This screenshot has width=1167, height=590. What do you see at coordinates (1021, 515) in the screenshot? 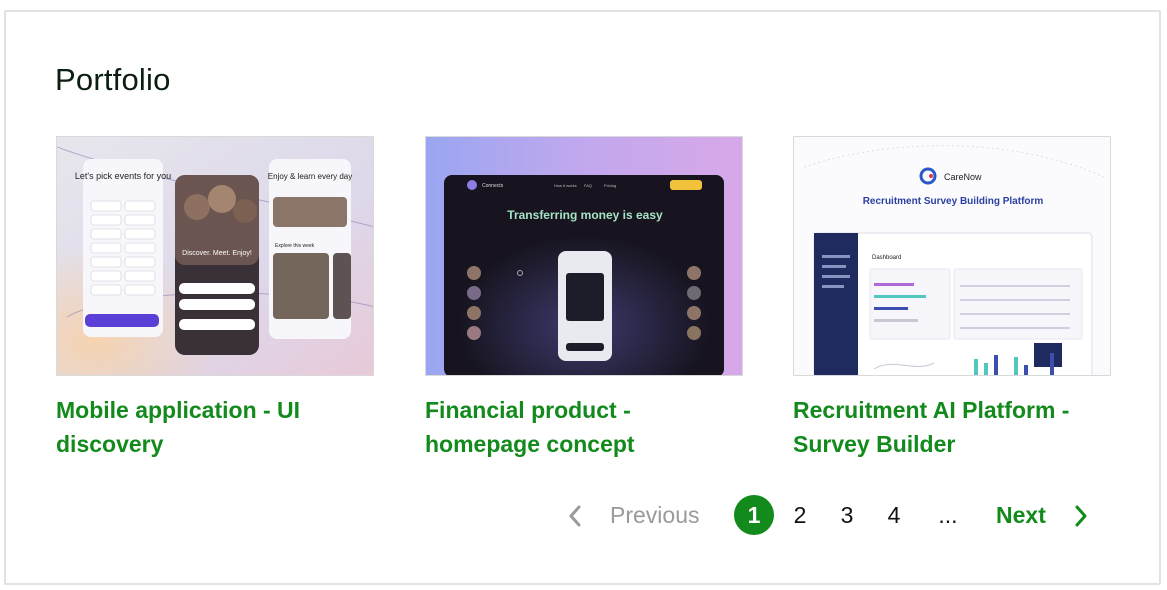
I see `next-button: Next` at bounding box center [1021, 515].